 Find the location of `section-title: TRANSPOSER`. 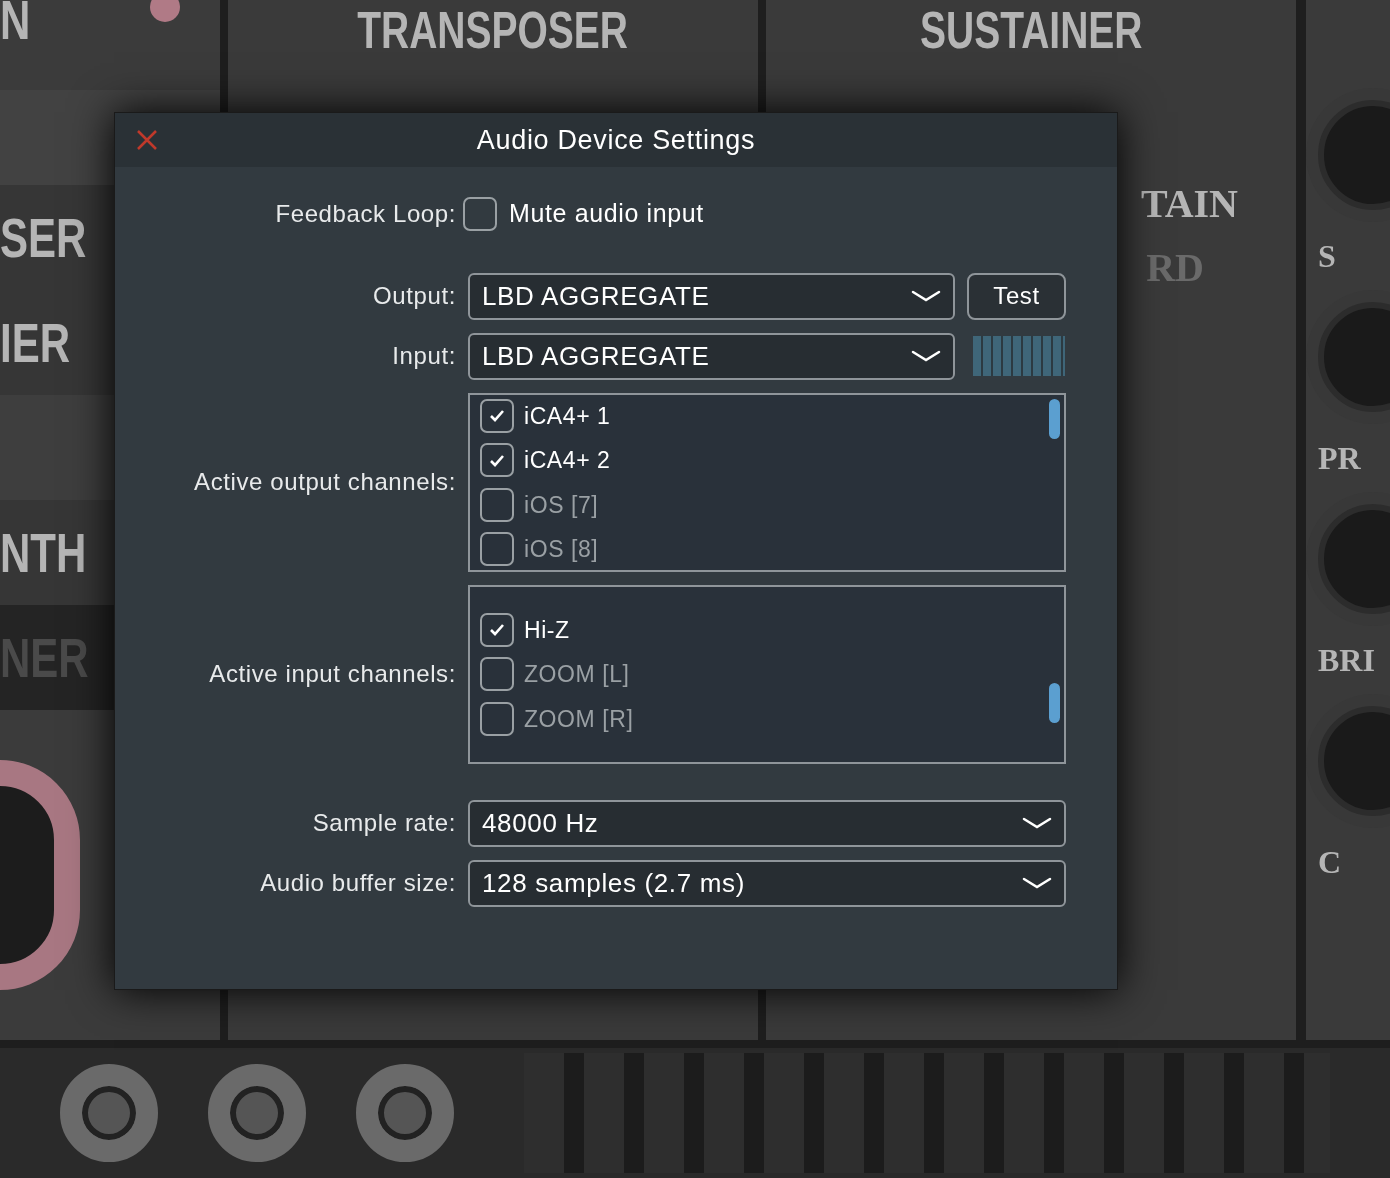

section-title: TRANSPOSER is located at coordinates (493, 30).